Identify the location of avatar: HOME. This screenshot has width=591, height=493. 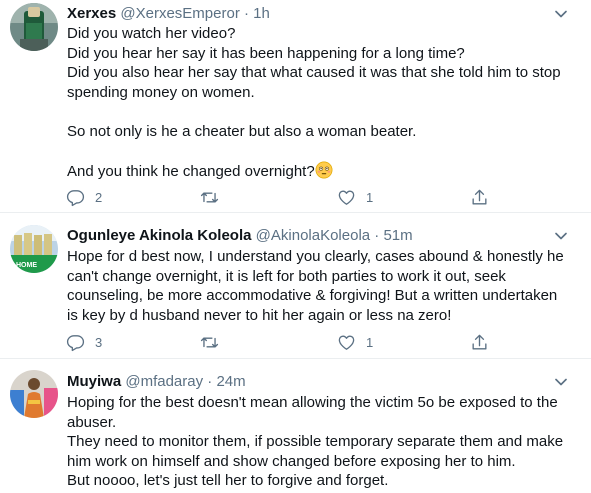
(34, 249).